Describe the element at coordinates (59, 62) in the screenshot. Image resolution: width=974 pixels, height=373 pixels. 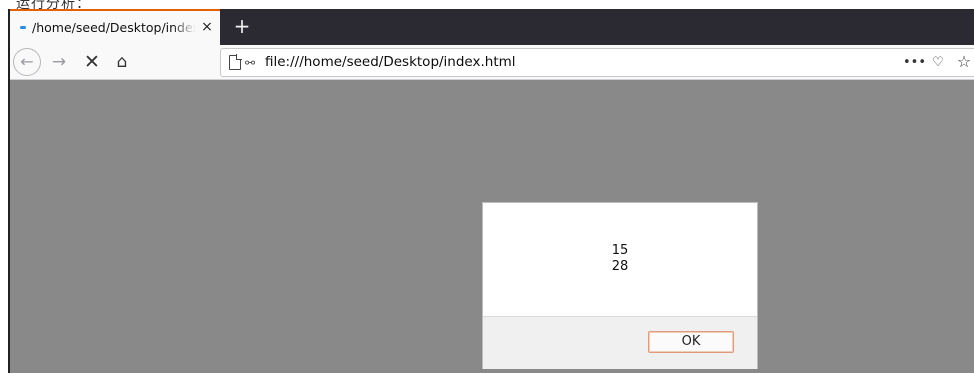
I see `forward-icon: →` at that location.